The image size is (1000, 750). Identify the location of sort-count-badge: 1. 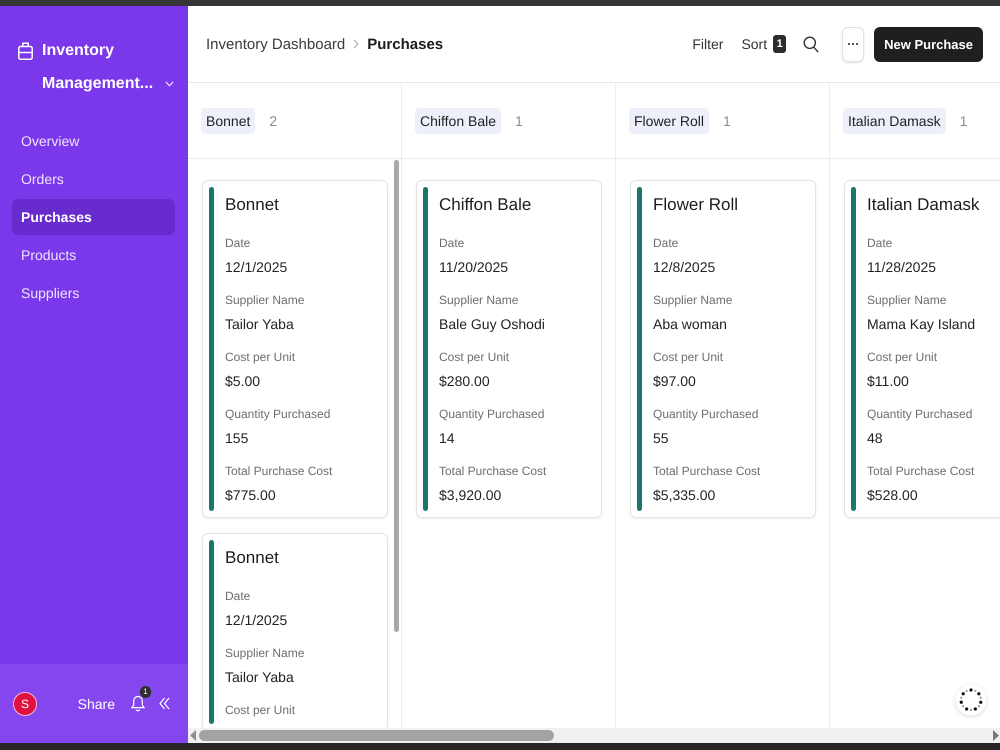
(779, 44).